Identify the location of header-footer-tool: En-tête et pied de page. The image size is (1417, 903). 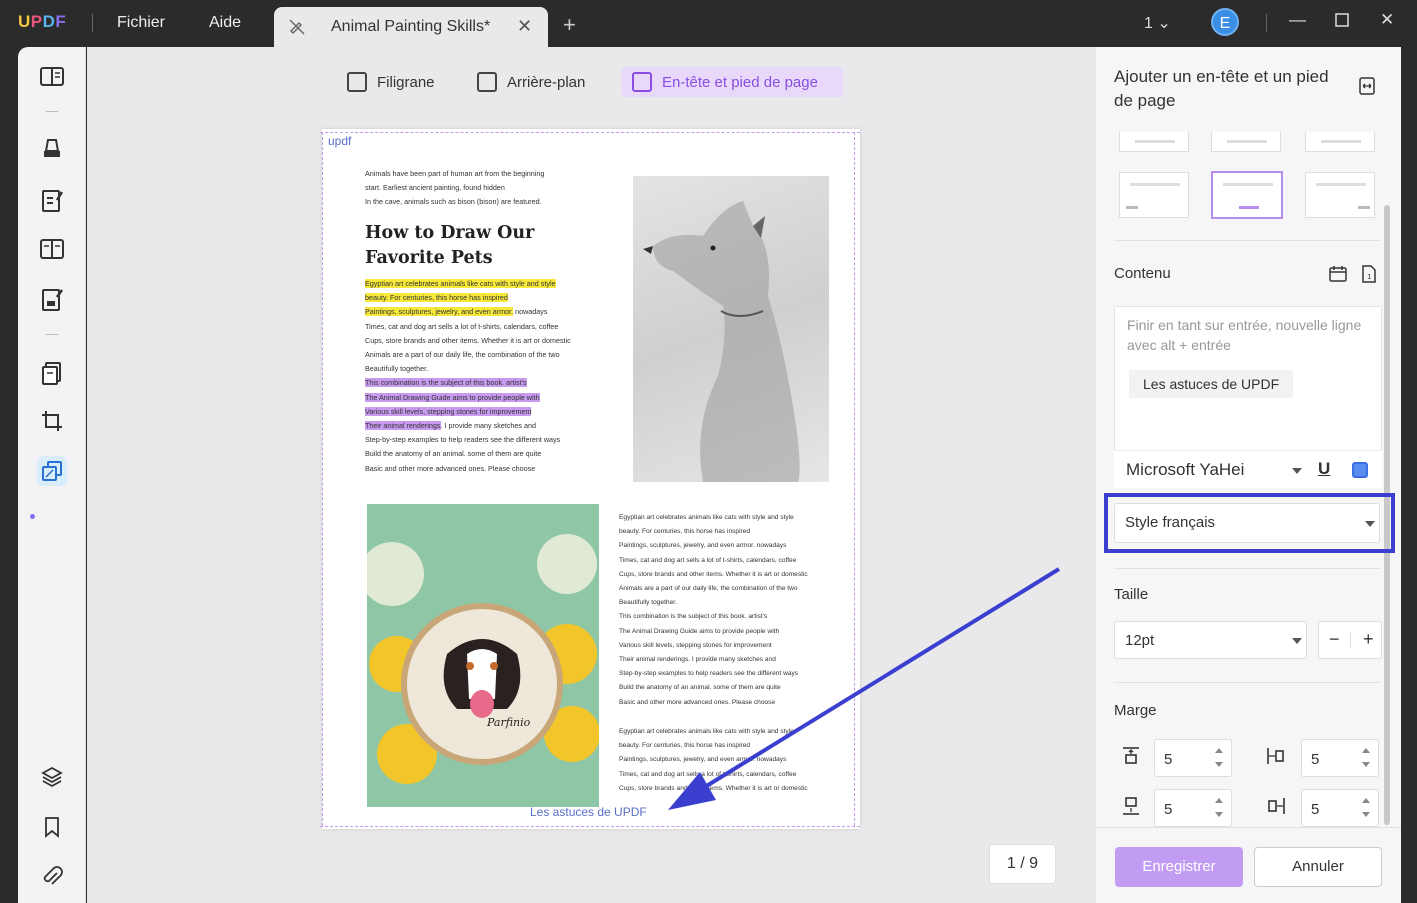
(732, 82).